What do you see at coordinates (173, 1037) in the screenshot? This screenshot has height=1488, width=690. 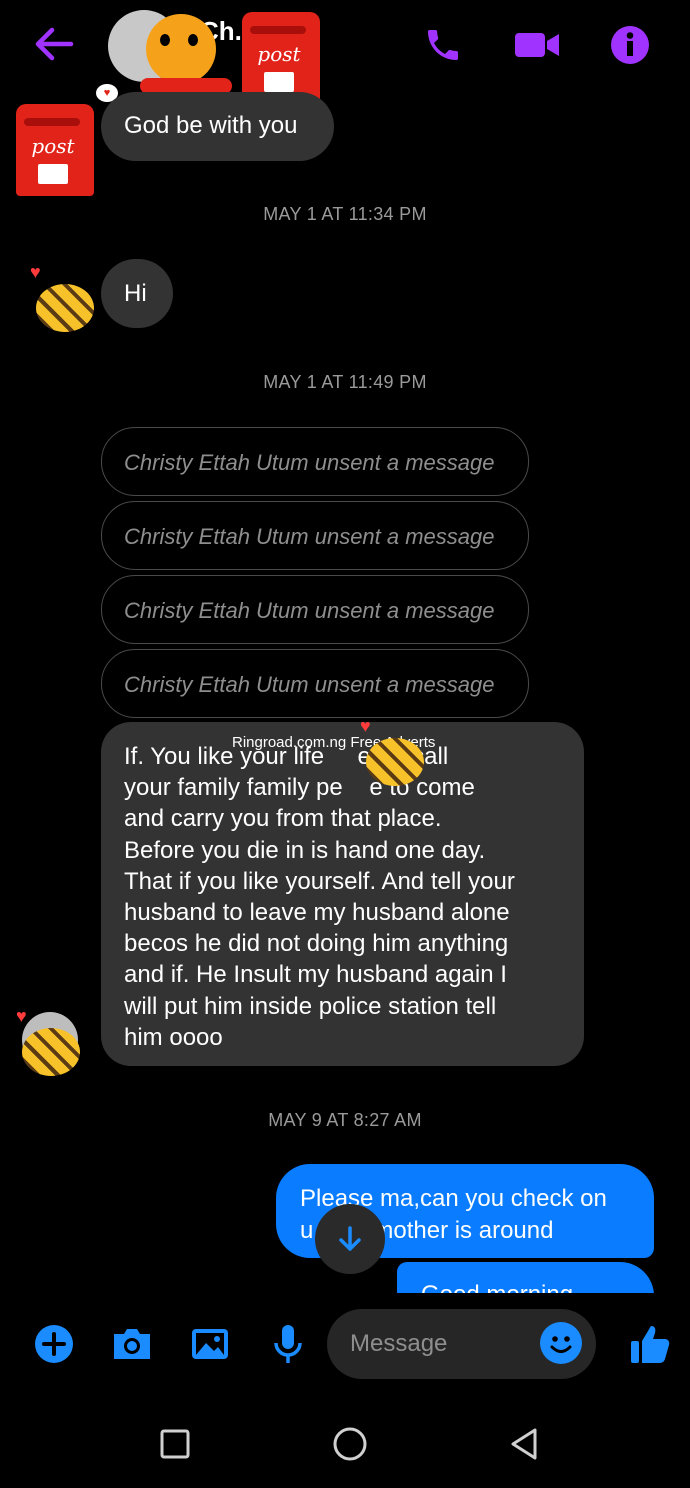 I see `message-line: him oooo` at bounding box center [173, 1037].